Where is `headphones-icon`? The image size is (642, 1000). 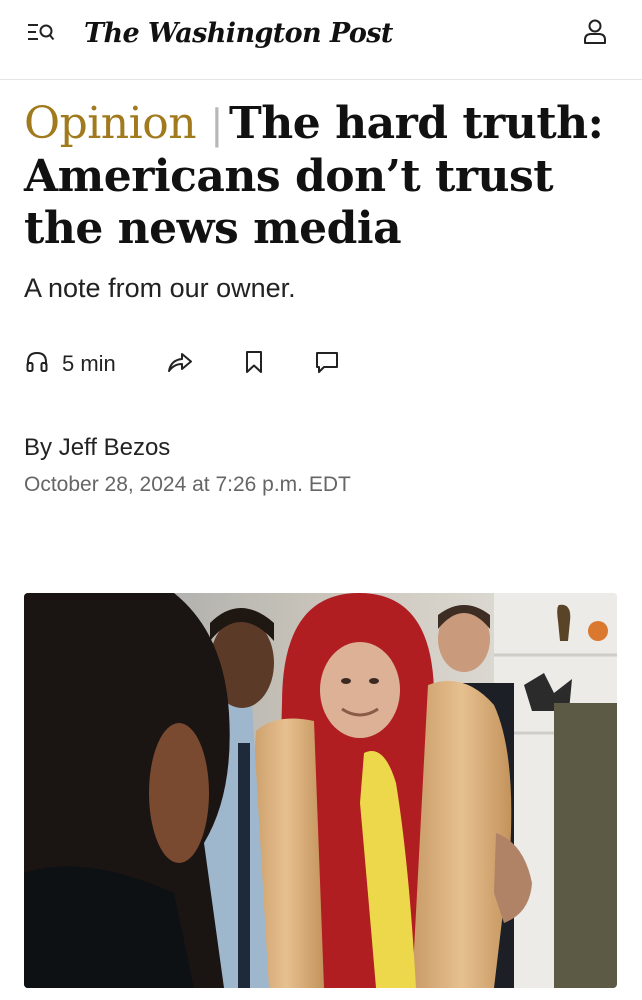 headphones-icon is located at coordinates (37, 364).